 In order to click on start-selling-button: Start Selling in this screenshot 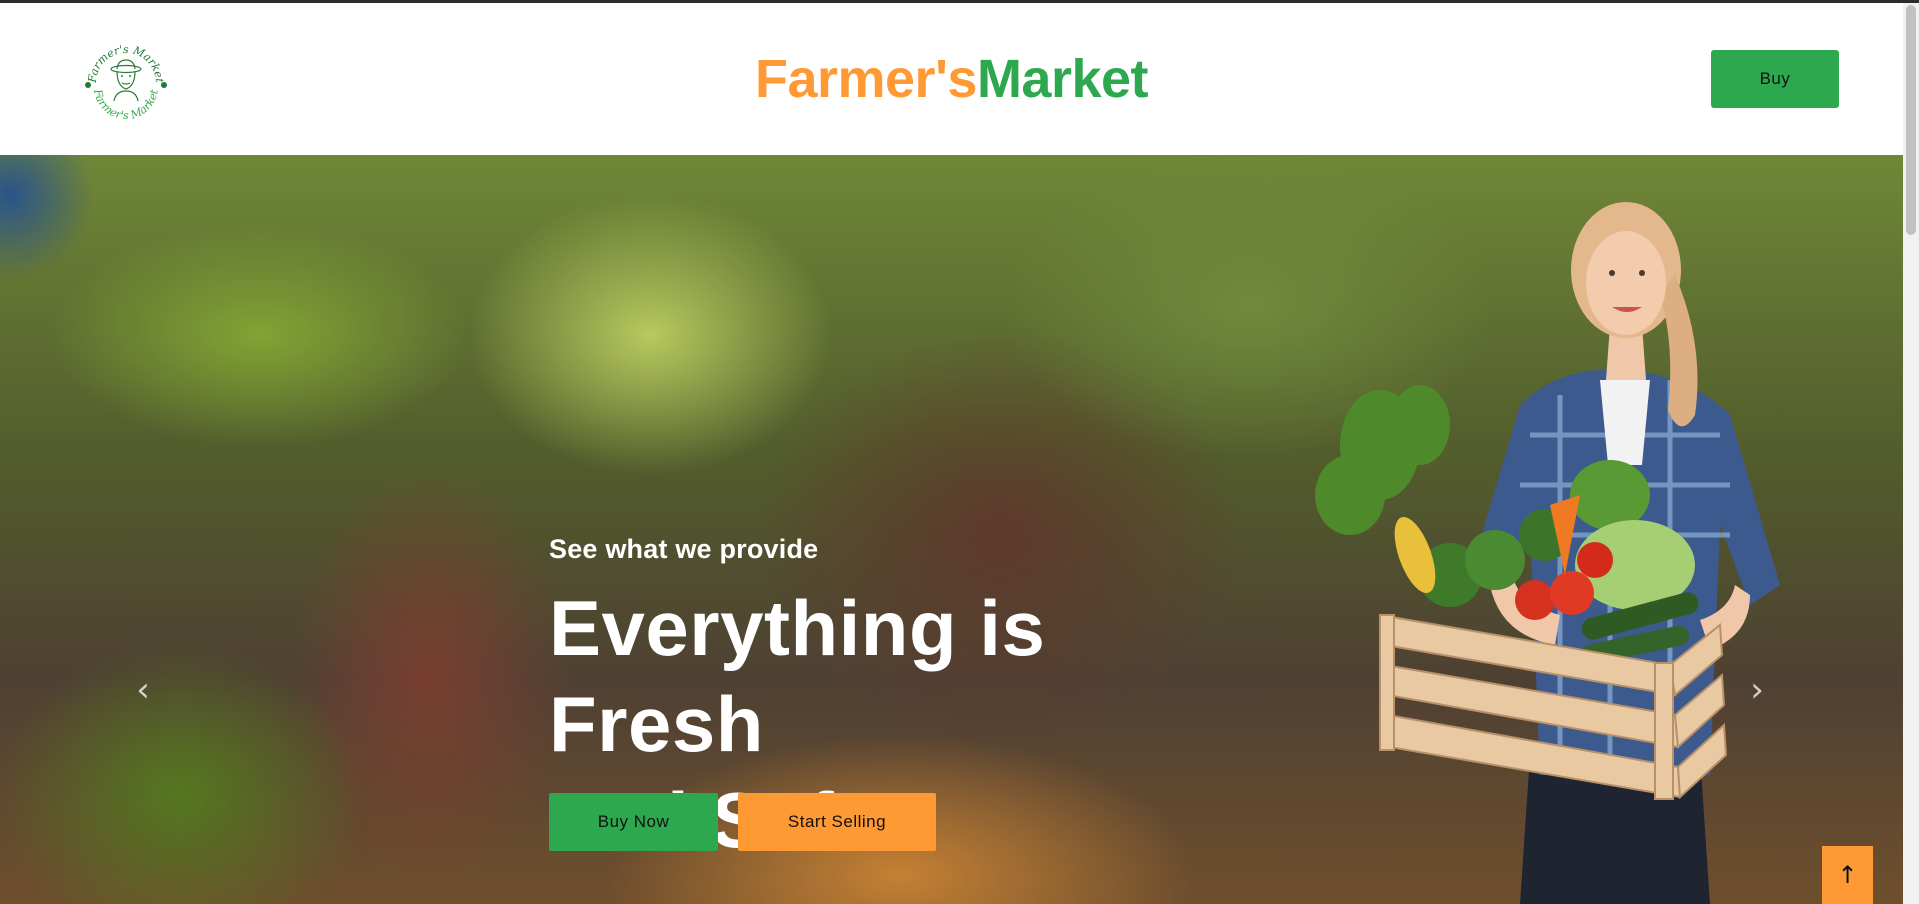, I will do `click(837, 822)`.